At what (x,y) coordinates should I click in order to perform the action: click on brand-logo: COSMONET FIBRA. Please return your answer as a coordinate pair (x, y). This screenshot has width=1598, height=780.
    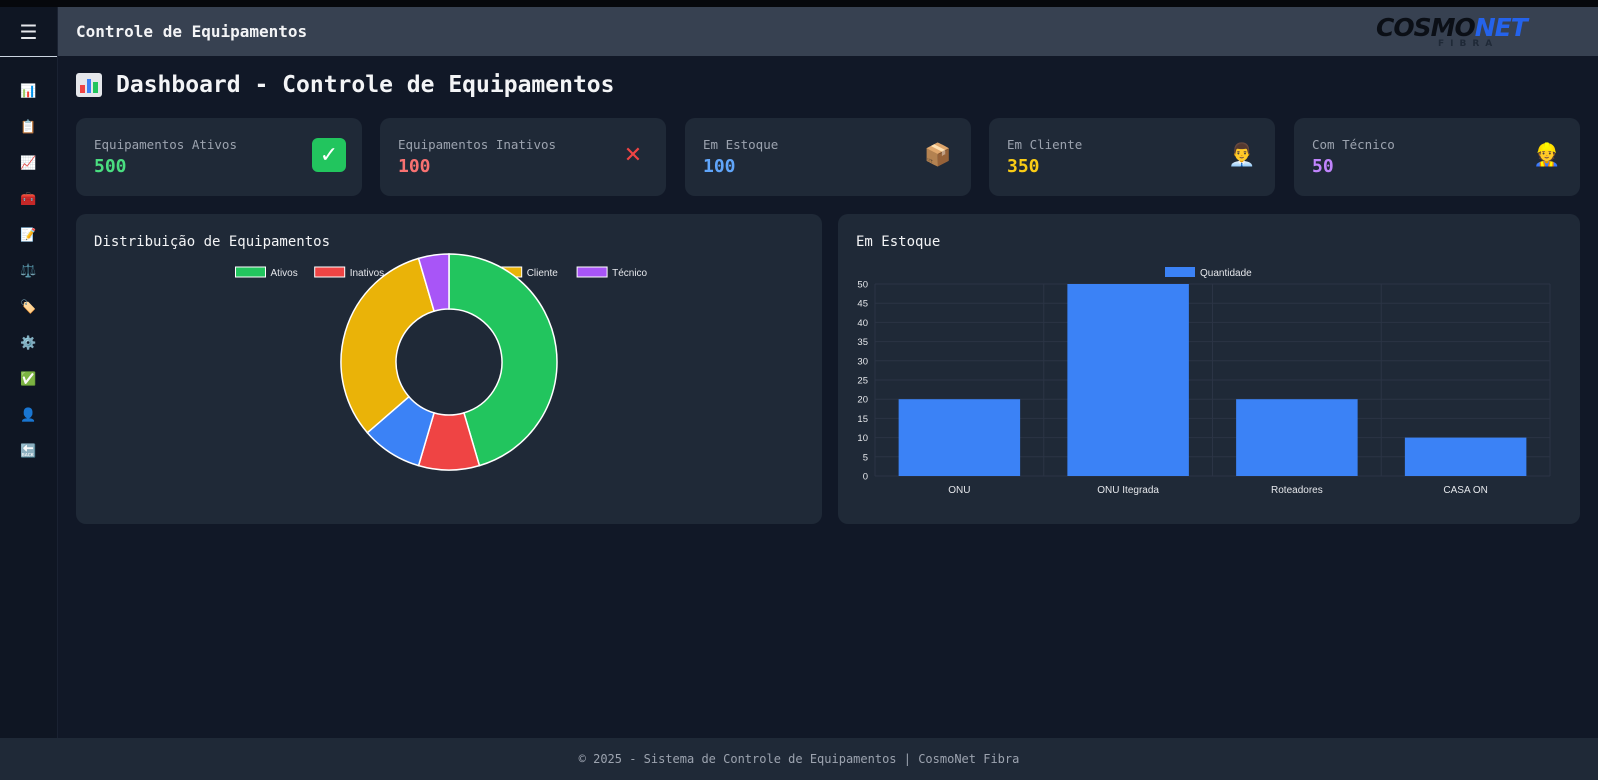
    Looking at the image, I should click on (1452, 31).